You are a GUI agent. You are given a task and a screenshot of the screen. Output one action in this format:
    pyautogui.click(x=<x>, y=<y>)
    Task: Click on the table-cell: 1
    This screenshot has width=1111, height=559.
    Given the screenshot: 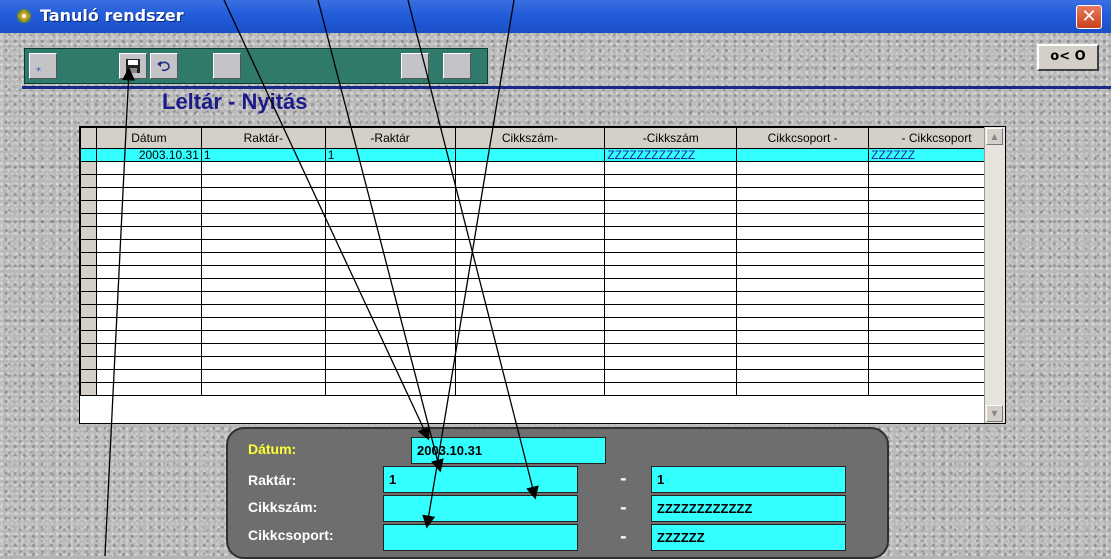 What is the action you would take?
    pyautogui.click(x=390, y=155)
    